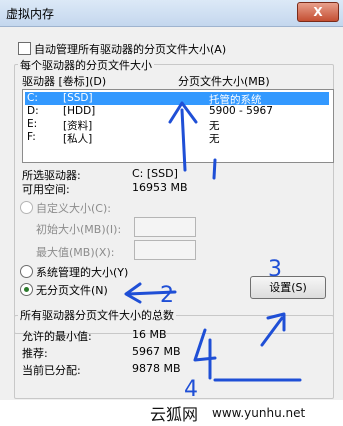 This screenshot has height=426, width=343. I want to click on auto-manage-checkbox, so click(24, 48).